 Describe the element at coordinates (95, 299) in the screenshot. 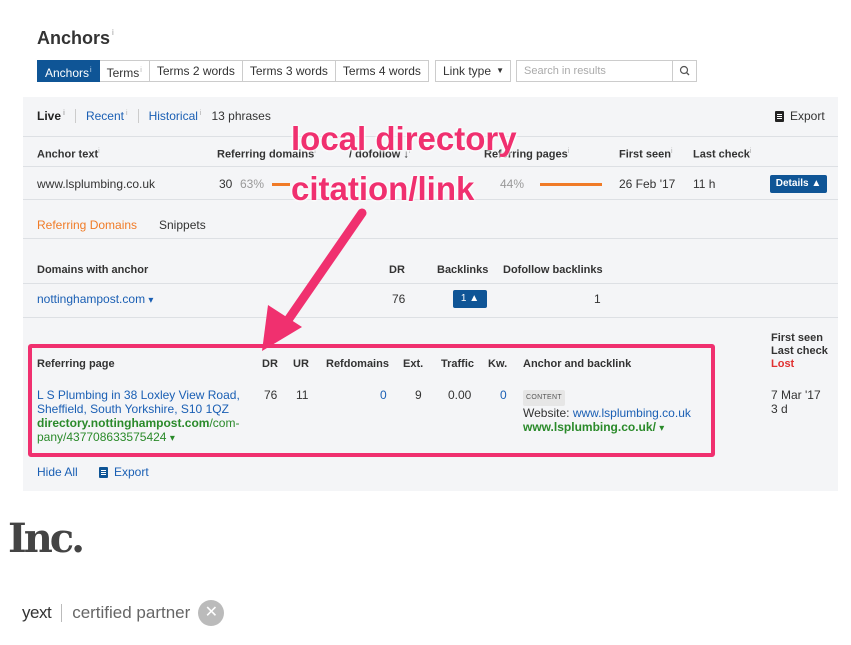

I see `domain-link: nottinghampost.com ▾` at that location.